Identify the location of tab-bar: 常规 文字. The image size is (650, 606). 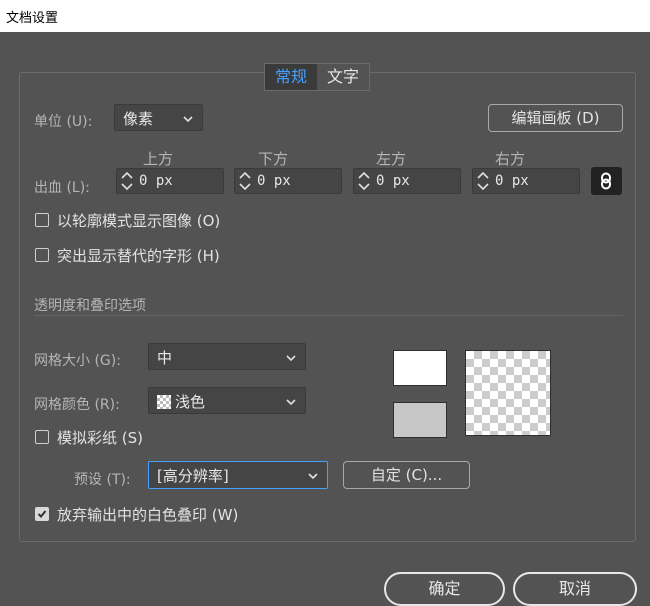
(317, 77).